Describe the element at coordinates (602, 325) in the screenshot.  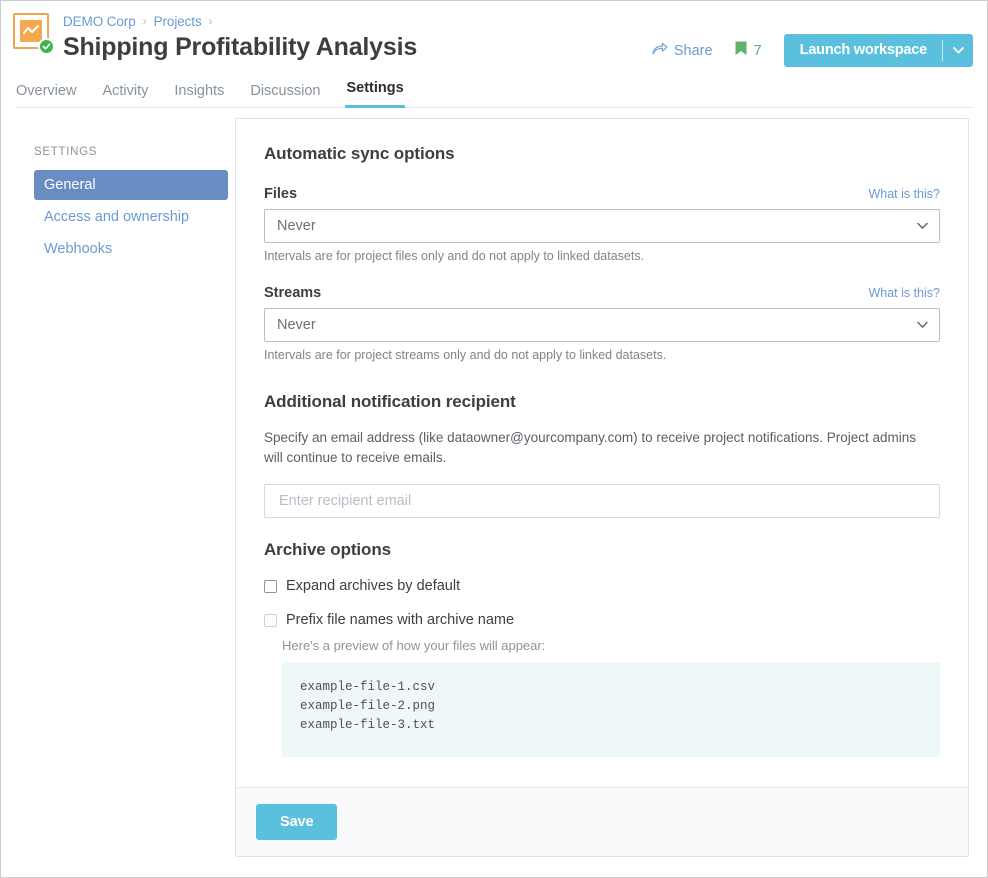
I see `streams-sync-interval-select: Never` at that location.